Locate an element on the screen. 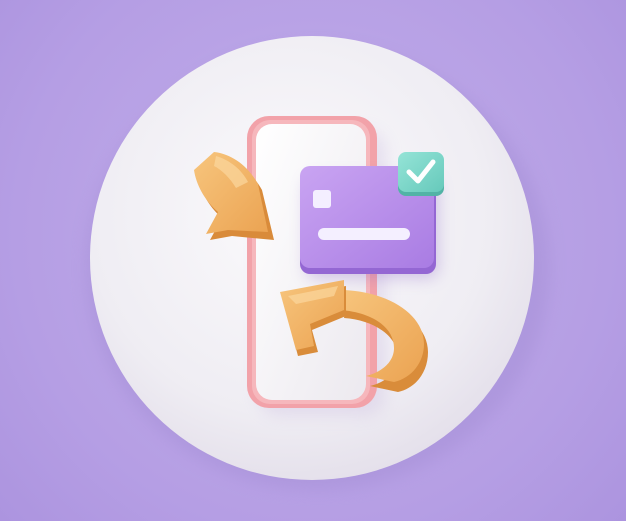 Image resolution: width=626 pixels, height=521 pixels. check-icon is located at coordinates (421, 174).